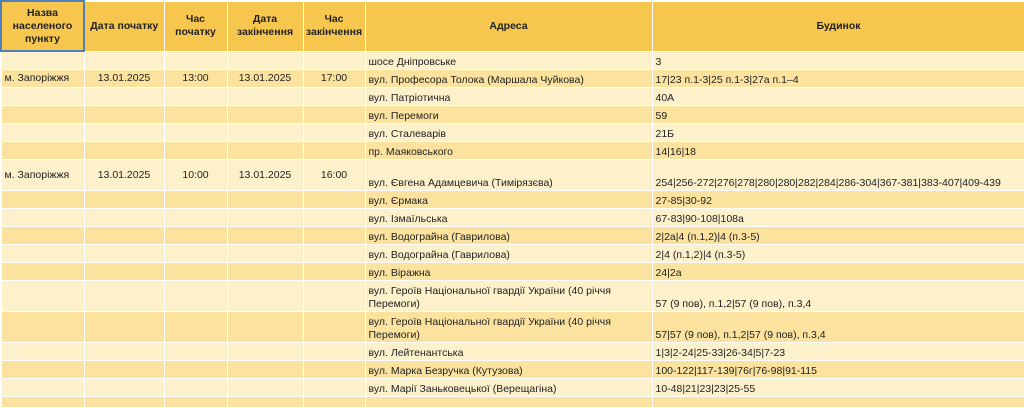 Image resolution: width=1024 pixels, height=408 pixels. Describe the element at coordinates (334, 175) in the screenshot. I see `cell-time-end: 16:00` at that location.